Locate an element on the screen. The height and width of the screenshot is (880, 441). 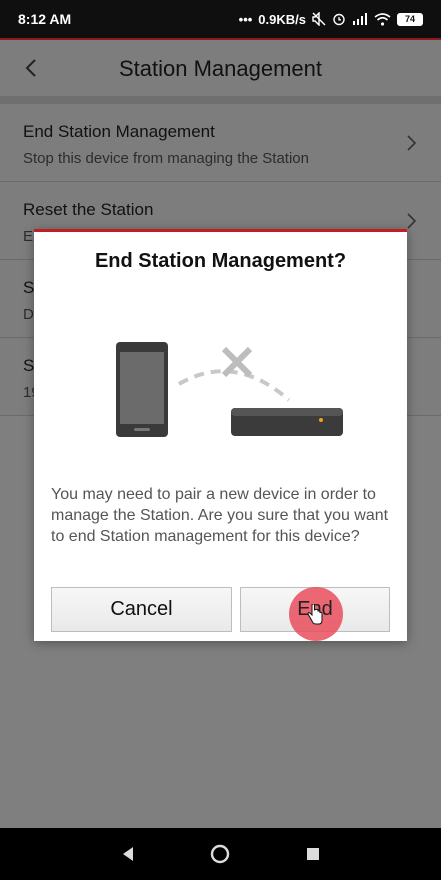
page-title: Station Management is located at coordinates (220, 68).